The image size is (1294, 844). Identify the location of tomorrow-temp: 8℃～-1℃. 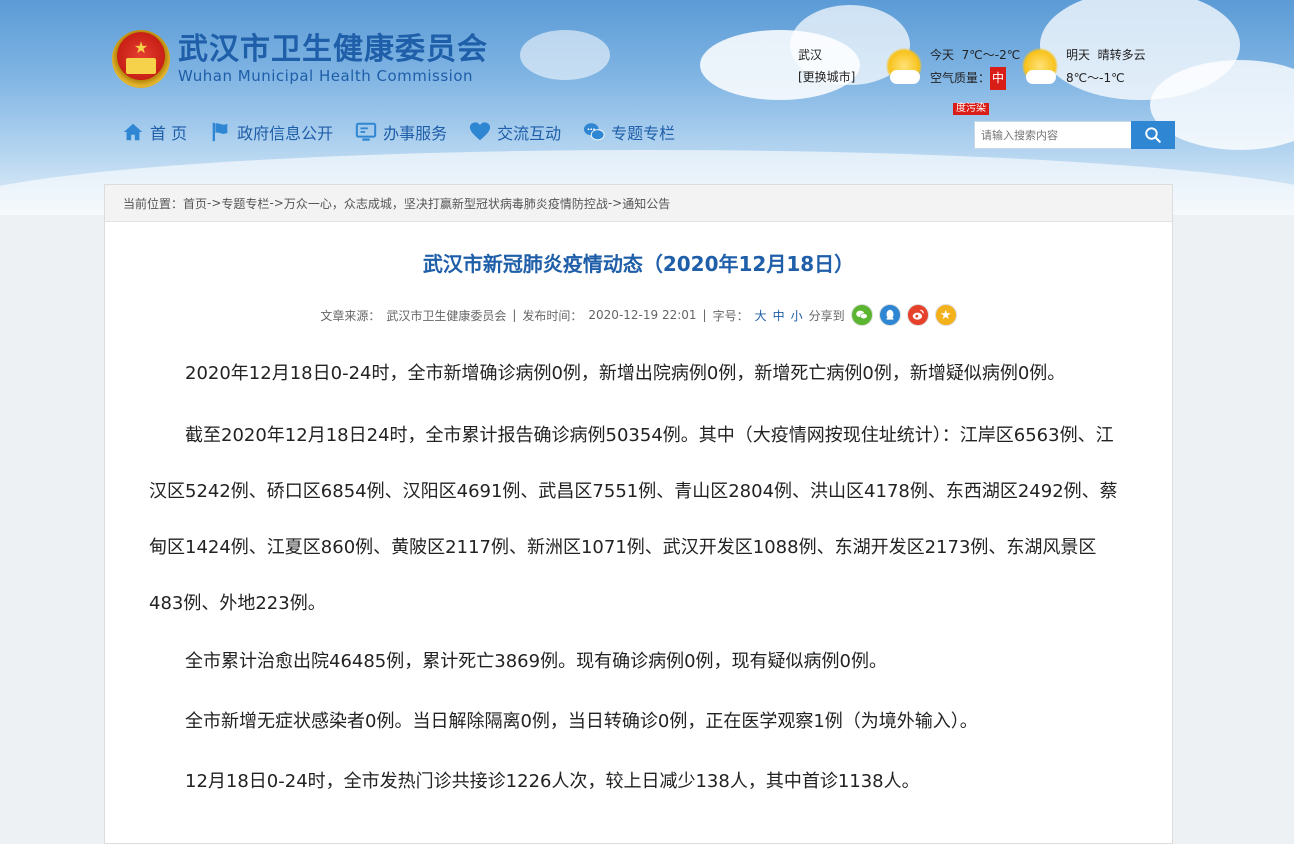
(1095, 78).